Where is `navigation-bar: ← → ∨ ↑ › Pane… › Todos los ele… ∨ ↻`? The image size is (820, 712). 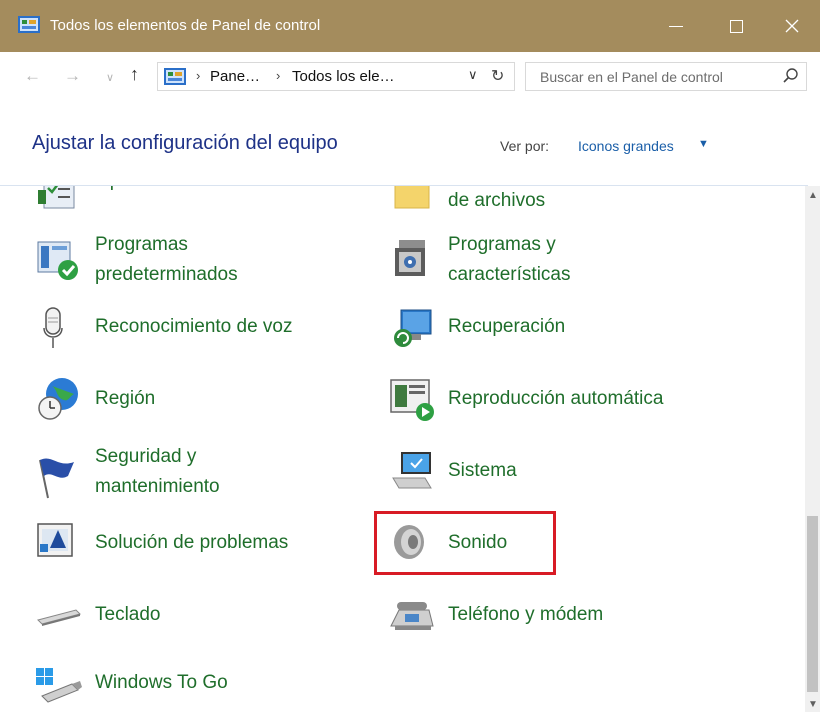
navigation-bar: ← → ∨ ↑ › Pane… › Todos los ele… ∨ ↻ is located at coordinates (410, 77).